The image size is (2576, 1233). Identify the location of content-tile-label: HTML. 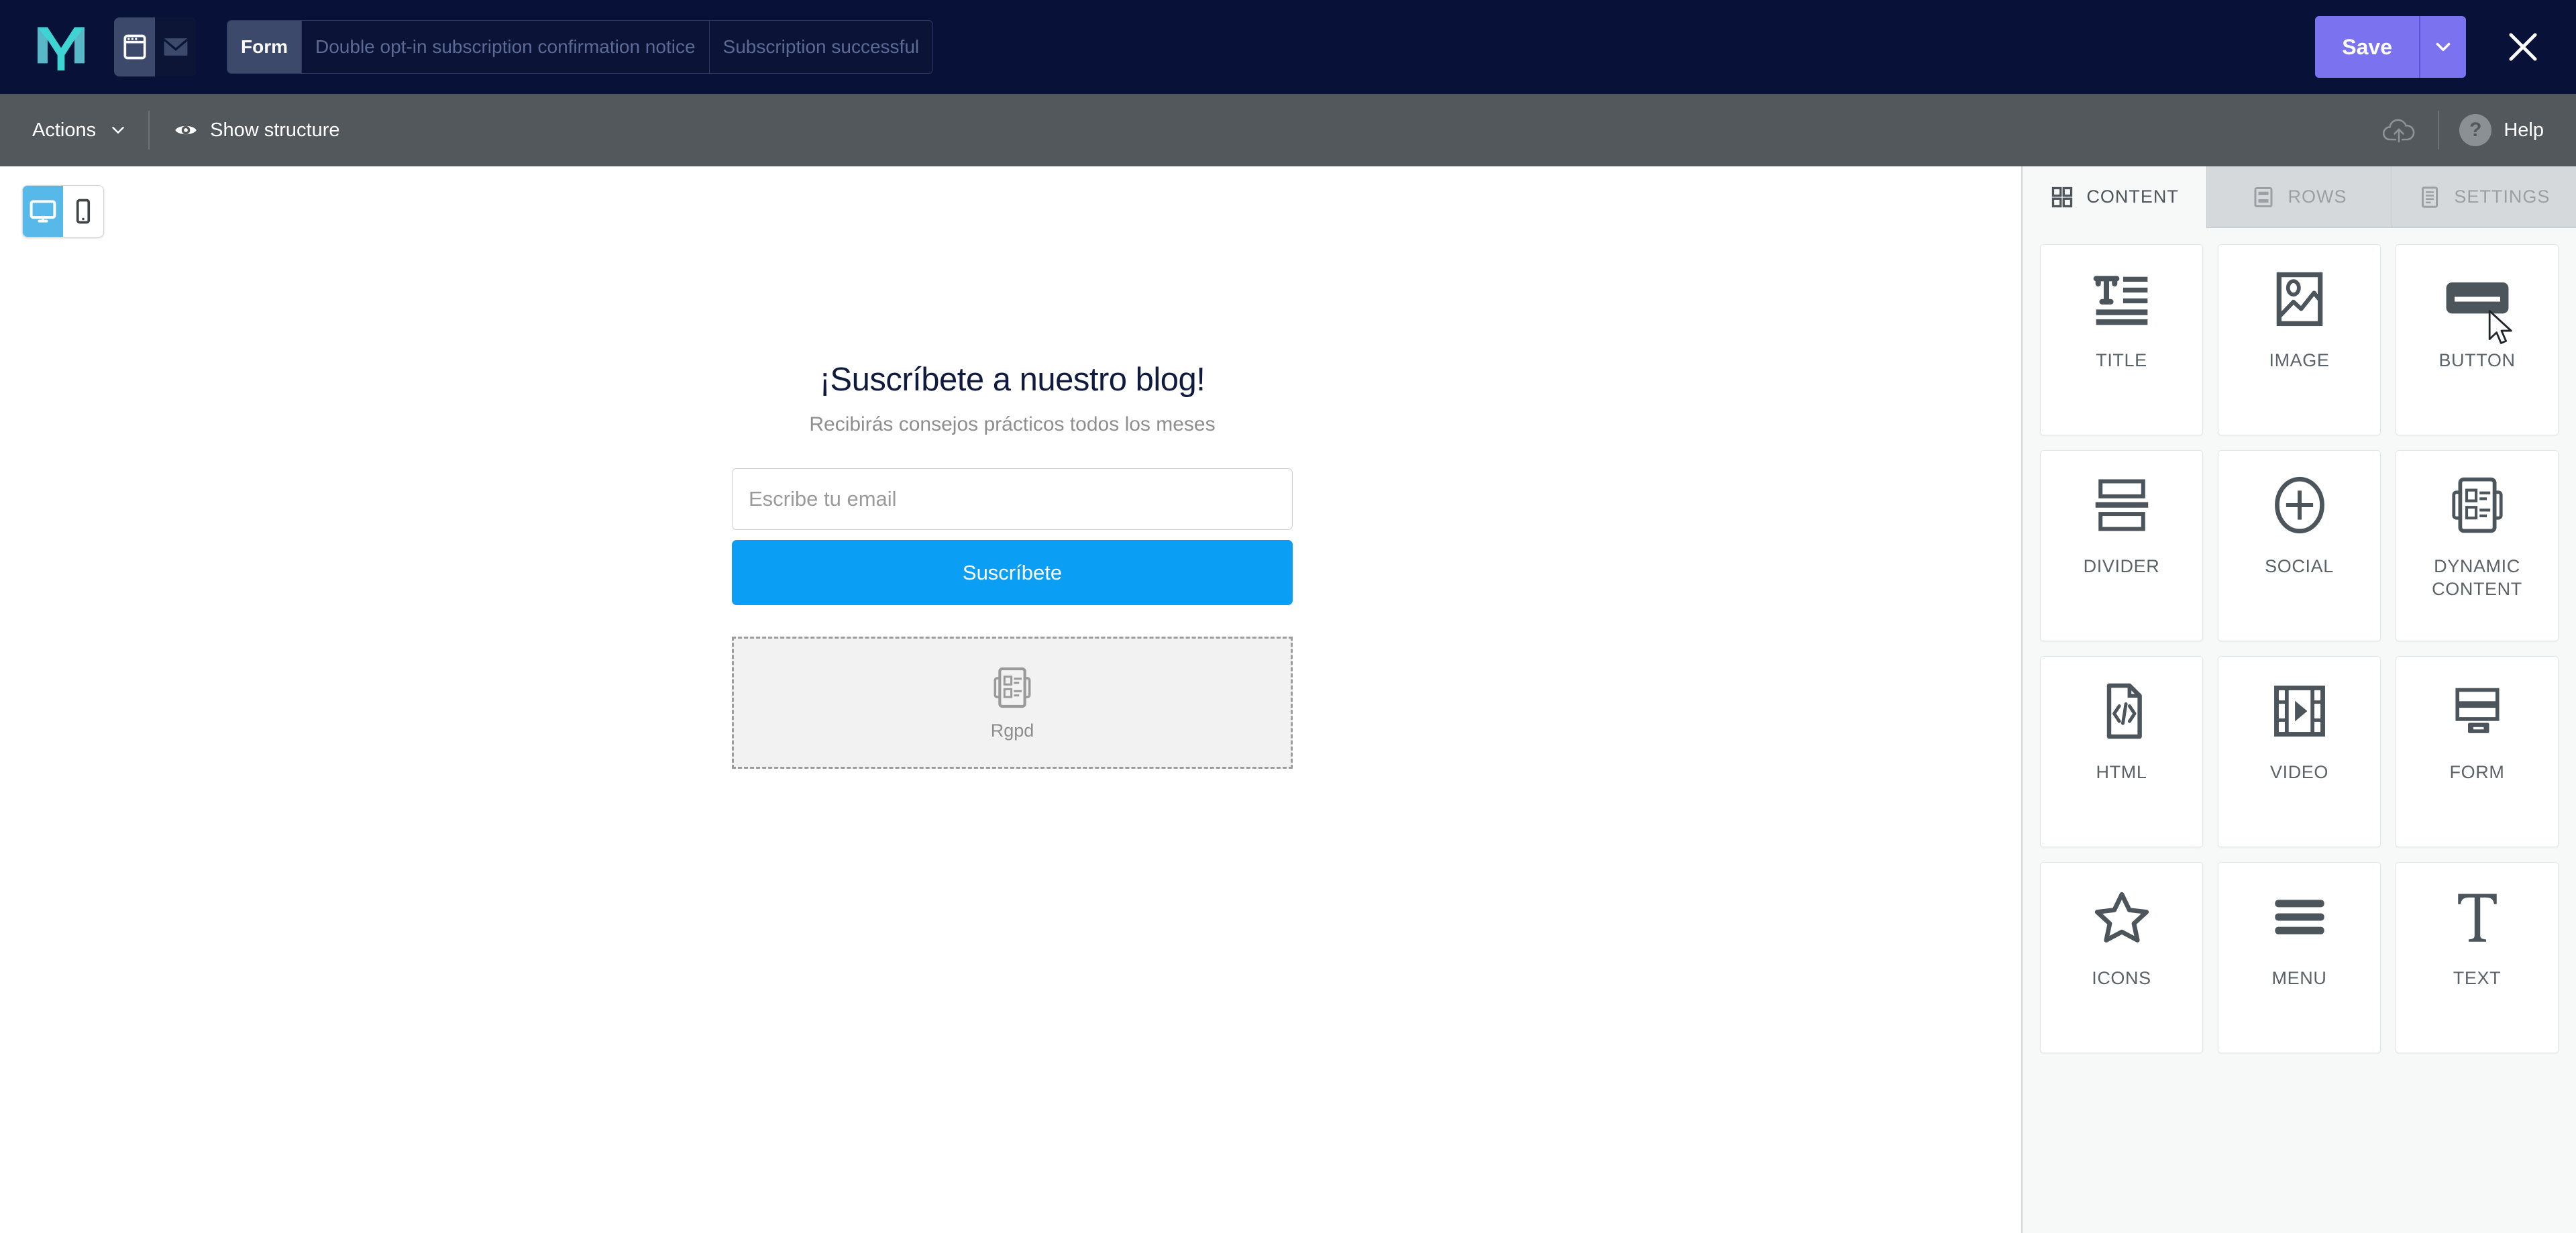
(2121, 772).